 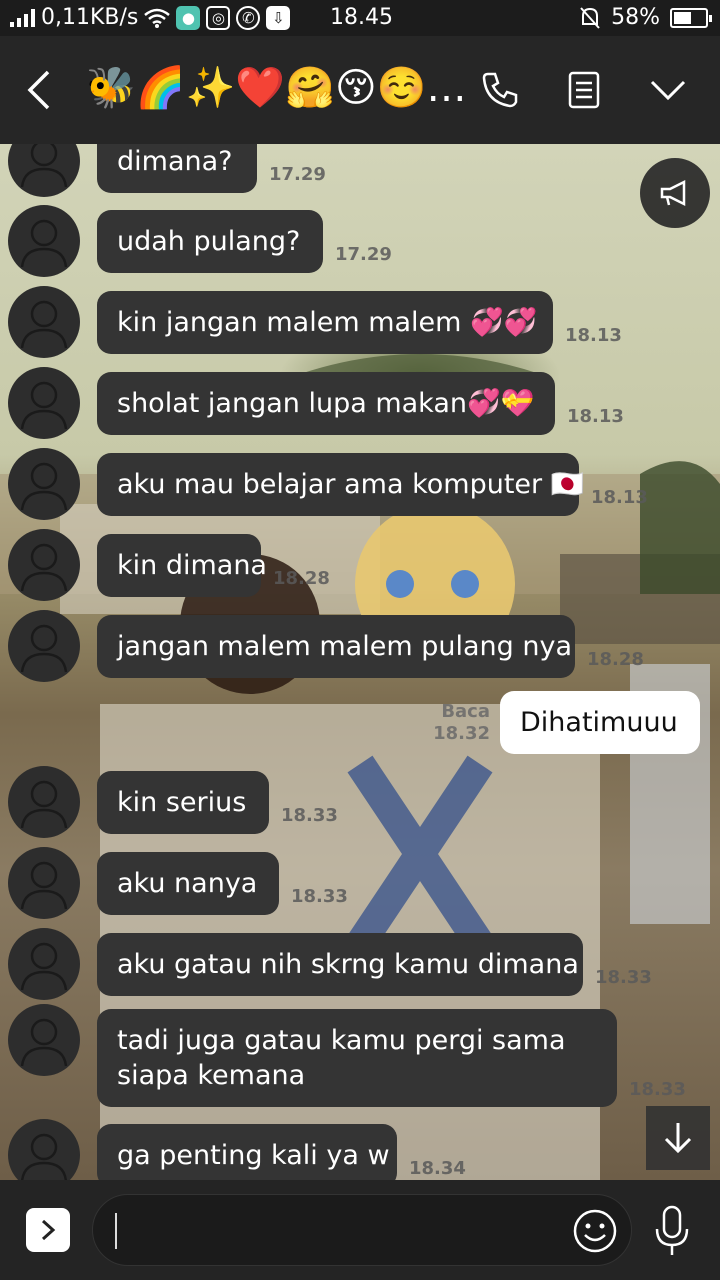 I want to click on message-bubble-incoming: aku mau belajar ama komputer 🇯🇵, so click(x=340, y=484).